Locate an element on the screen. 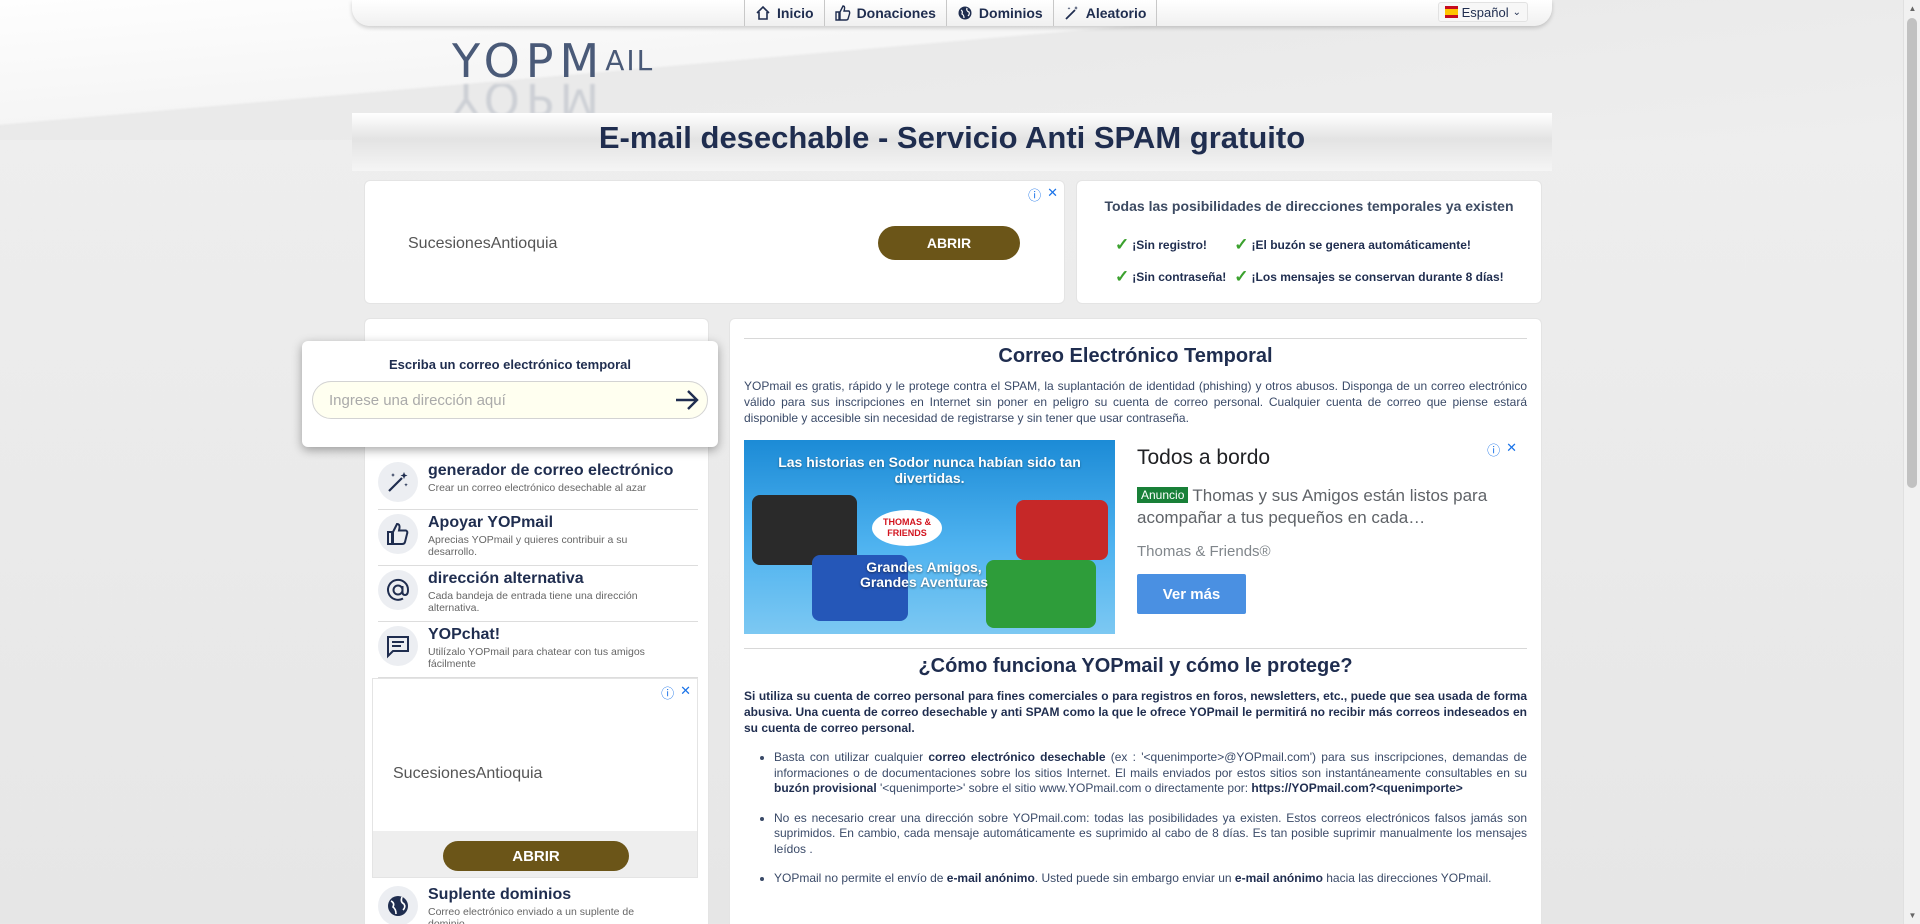 This screenshot has height=924, width=1920. at-sign-icon is located at coordinates (398, 590).